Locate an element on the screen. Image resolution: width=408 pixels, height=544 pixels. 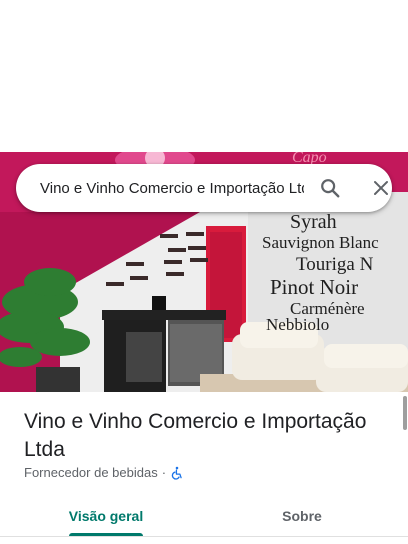
search-icon is located at coordinates (330, 188).